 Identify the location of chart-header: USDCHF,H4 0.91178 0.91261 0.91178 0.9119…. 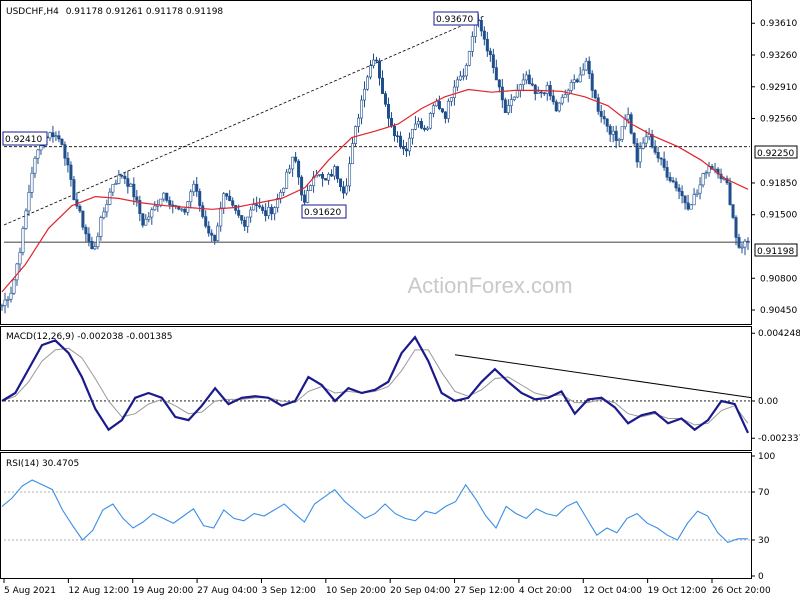
(114, 12).